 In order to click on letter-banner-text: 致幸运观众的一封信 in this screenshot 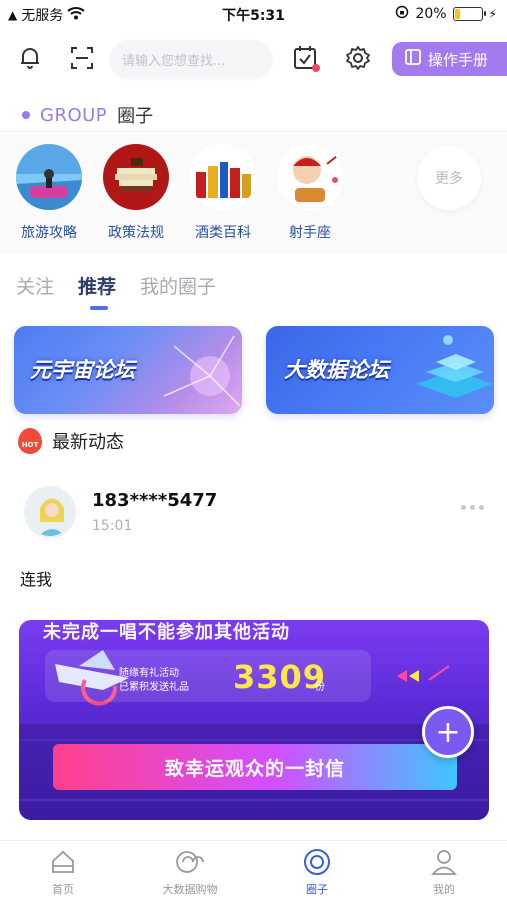, I will do `click(254, 768)`.